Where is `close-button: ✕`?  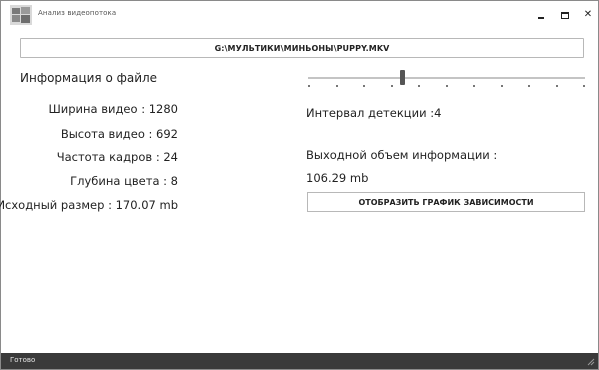
close-button: ✕ is located at coordinates (588, 15).